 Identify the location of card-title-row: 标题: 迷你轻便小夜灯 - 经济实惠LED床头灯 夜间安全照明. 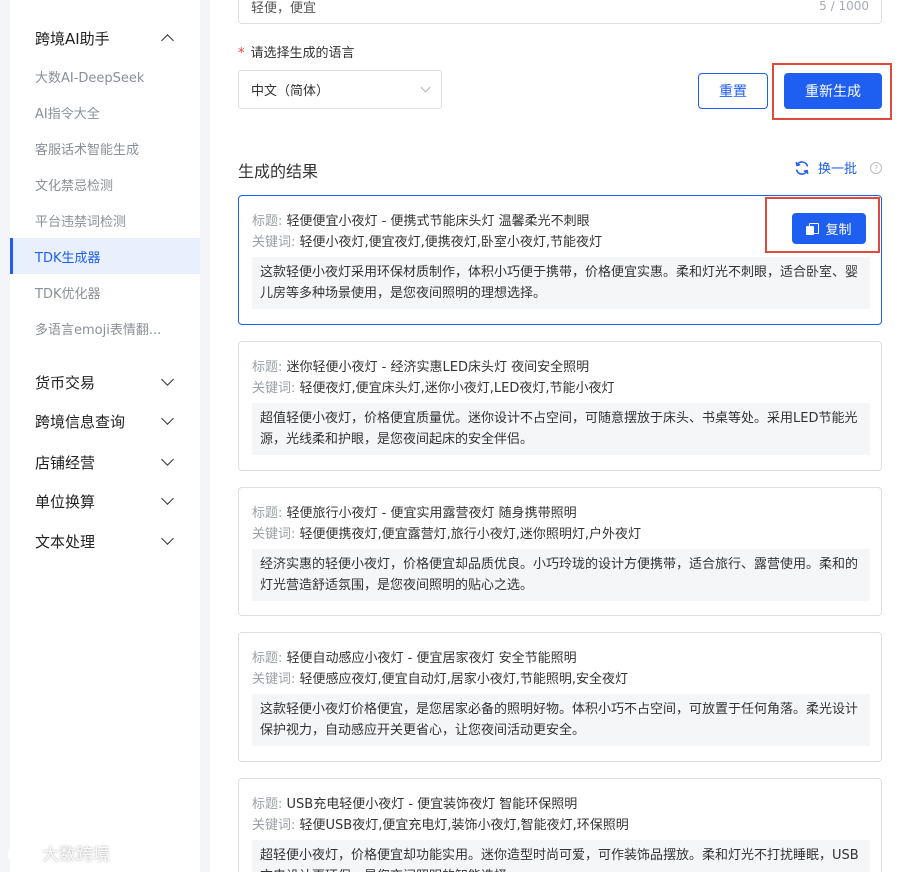
(420, 365).